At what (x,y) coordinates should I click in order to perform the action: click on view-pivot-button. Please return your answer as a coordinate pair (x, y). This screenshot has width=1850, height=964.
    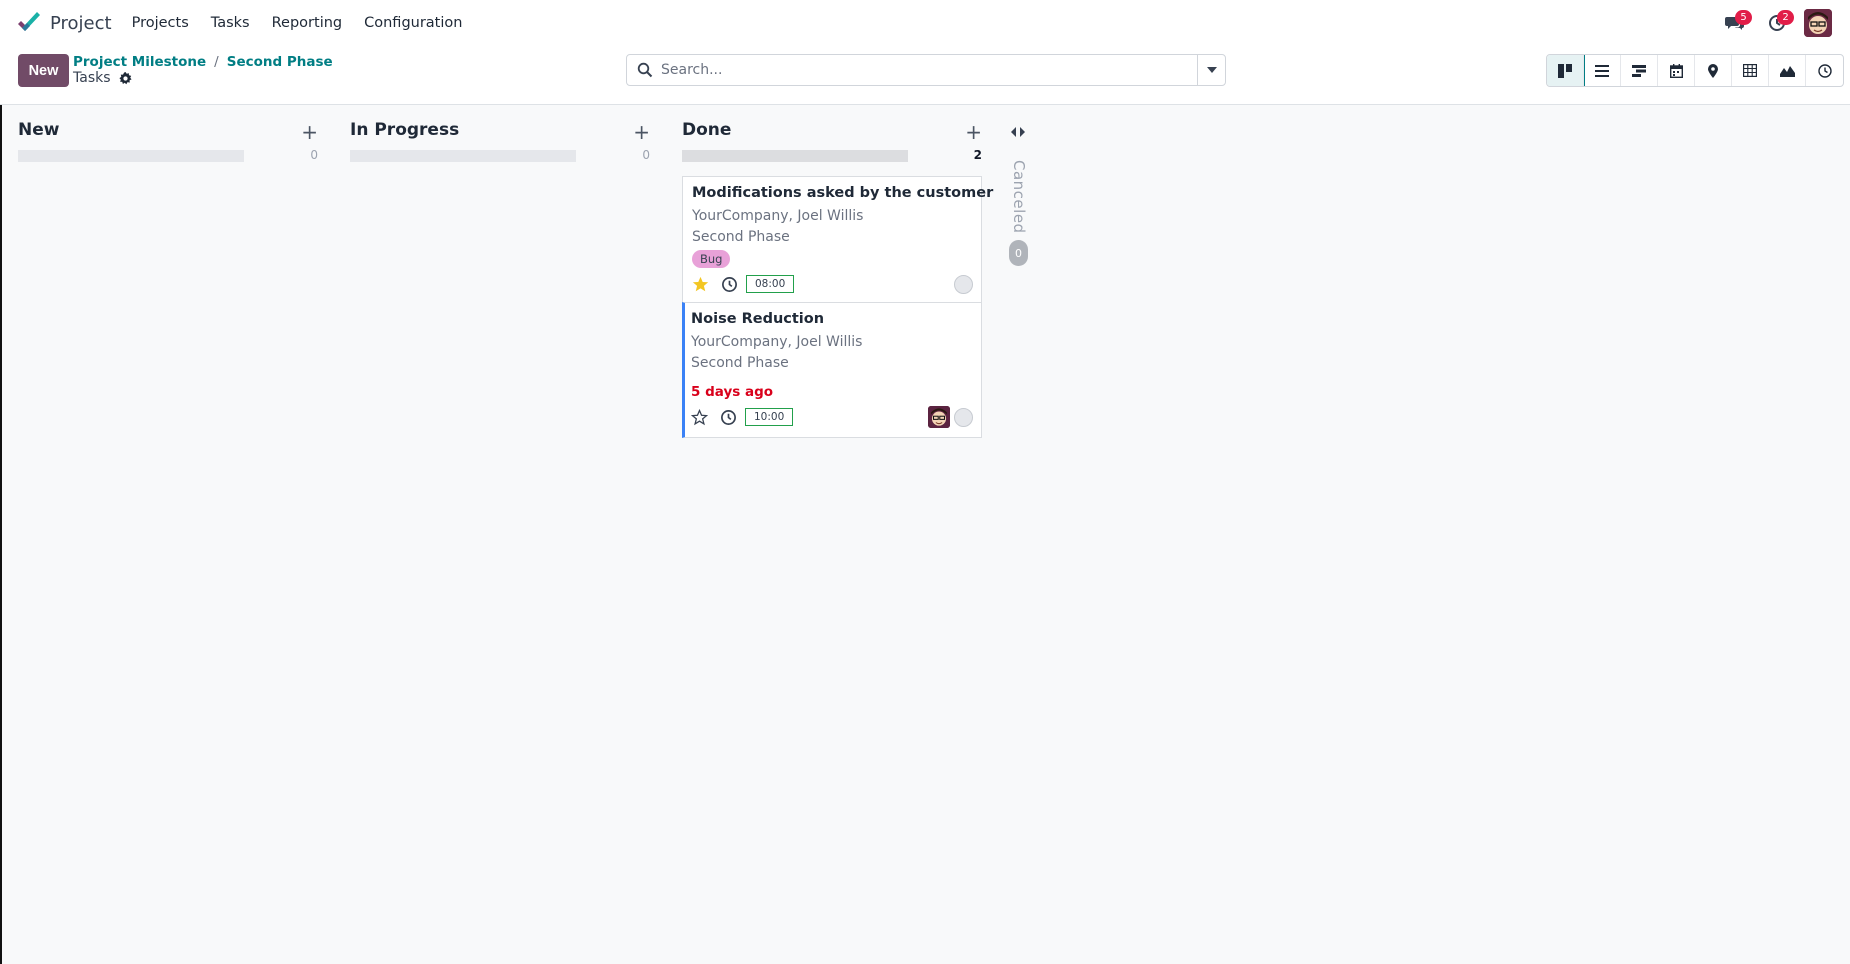
    Looking at the image, I should click on (1750, 70).